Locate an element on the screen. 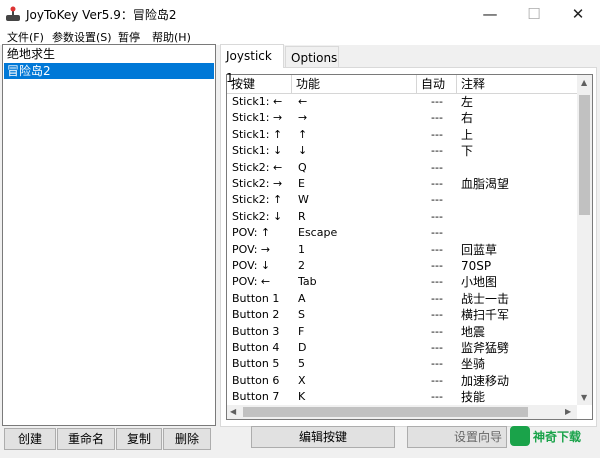 Image resolution: width=600 pixels, height=458 pixels. table-row: POV: → 1 --- 回蓝草 is located at coordinates (402, 250).